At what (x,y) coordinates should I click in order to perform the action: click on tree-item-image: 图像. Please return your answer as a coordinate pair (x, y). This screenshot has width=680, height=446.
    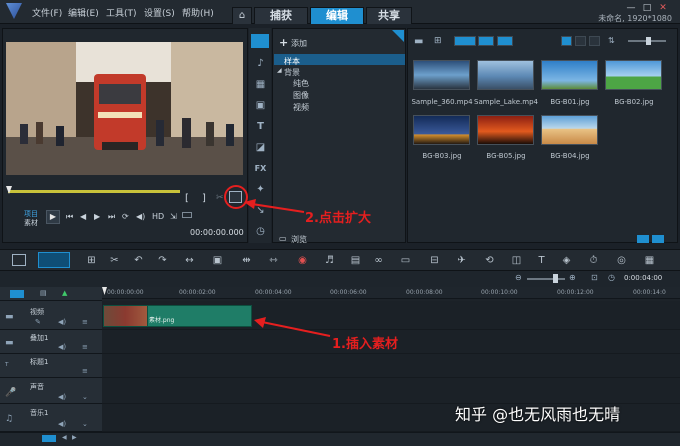
    Looking at the image, I should click on (301, 95).